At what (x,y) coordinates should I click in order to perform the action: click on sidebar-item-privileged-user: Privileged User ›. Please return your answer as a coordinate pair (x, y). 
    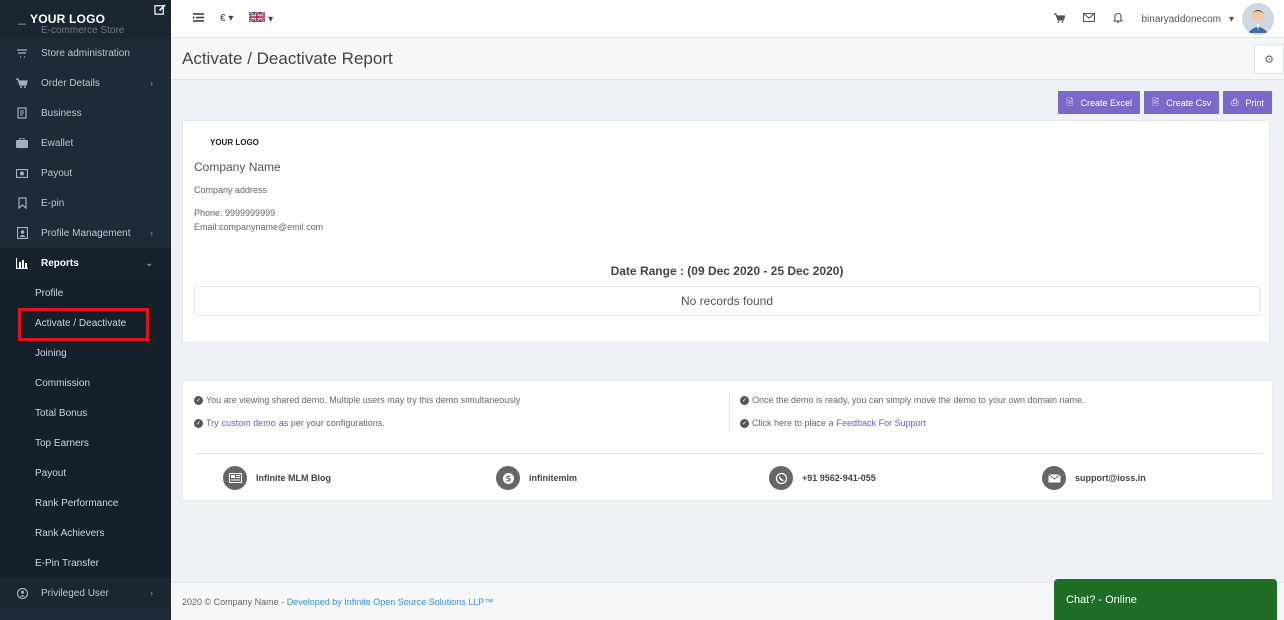
    Looking at the image, I should click on (85, 593).